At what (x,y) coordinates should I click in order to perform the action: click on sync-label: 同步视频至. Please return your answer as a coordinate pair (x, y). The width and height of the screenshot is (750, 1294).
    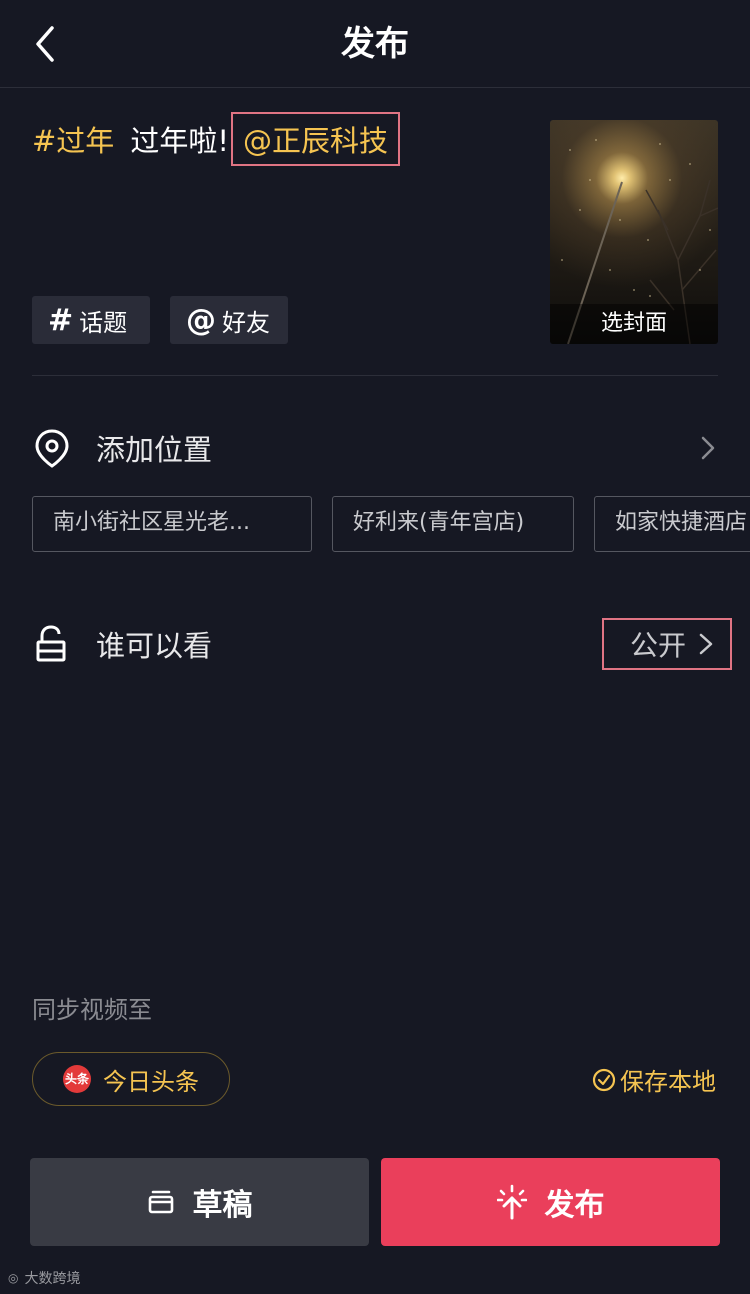
    Looking at the image, I should click on (92, 1010).